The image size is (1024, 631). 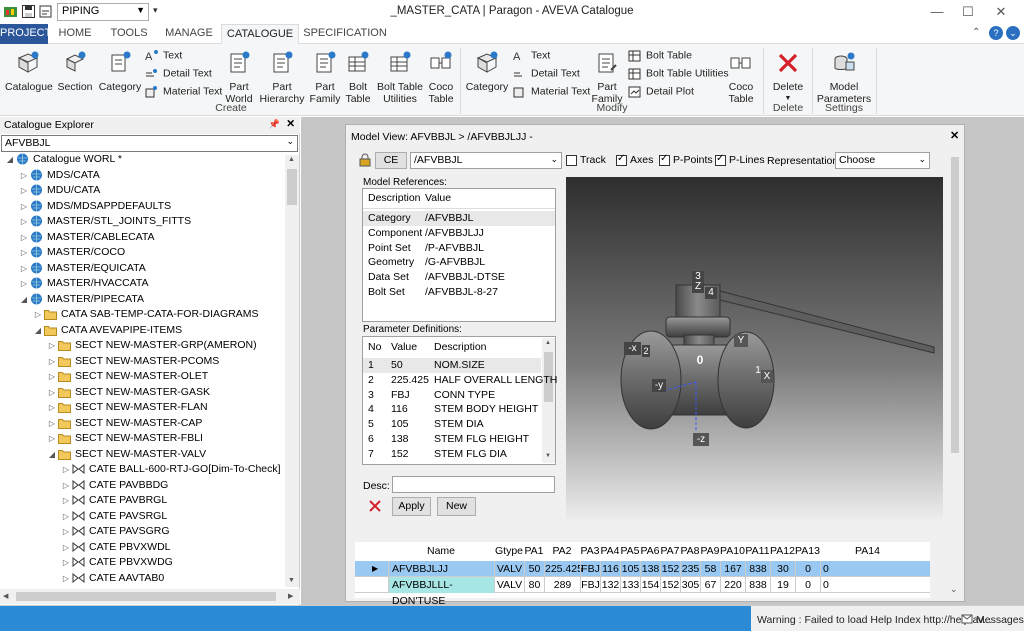 What do you see at coordinates (59, 176) in the screenshot?
I see `tree-node: ▷ MDS/CATA` at bounding box center [59, 176].